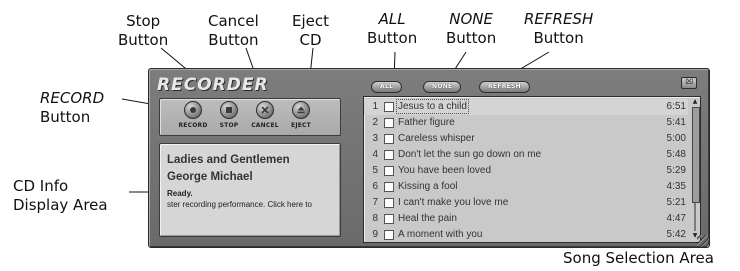 The height and width of the screenshot is (271, 740). Describe the element at coordinates (453, 202) in the screenshot. I see `track-title: I can't make you love me` at that location.